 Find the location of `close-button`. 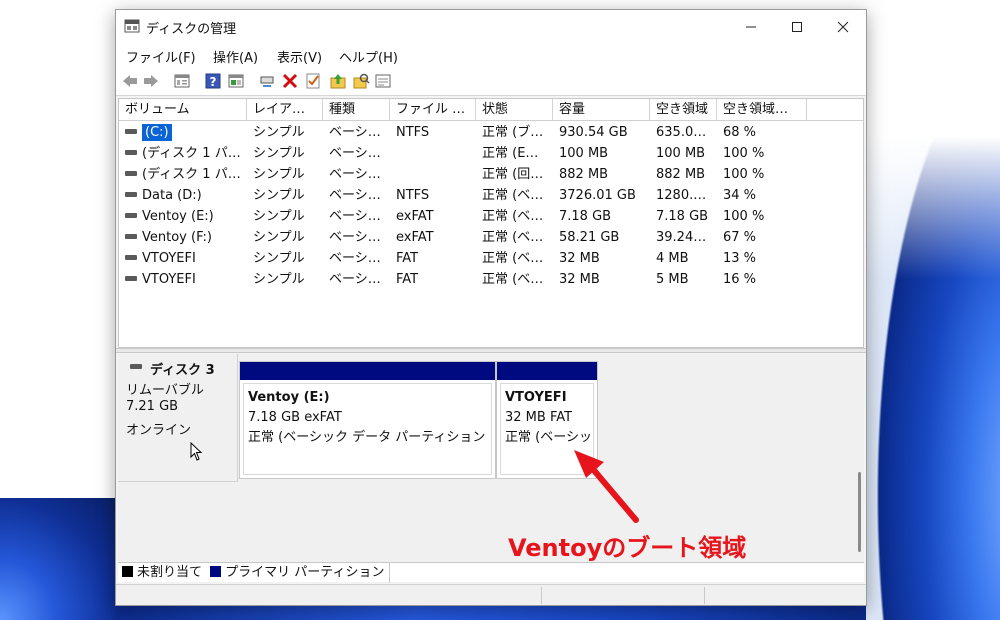

close-button is located at coordinates (843, 26).